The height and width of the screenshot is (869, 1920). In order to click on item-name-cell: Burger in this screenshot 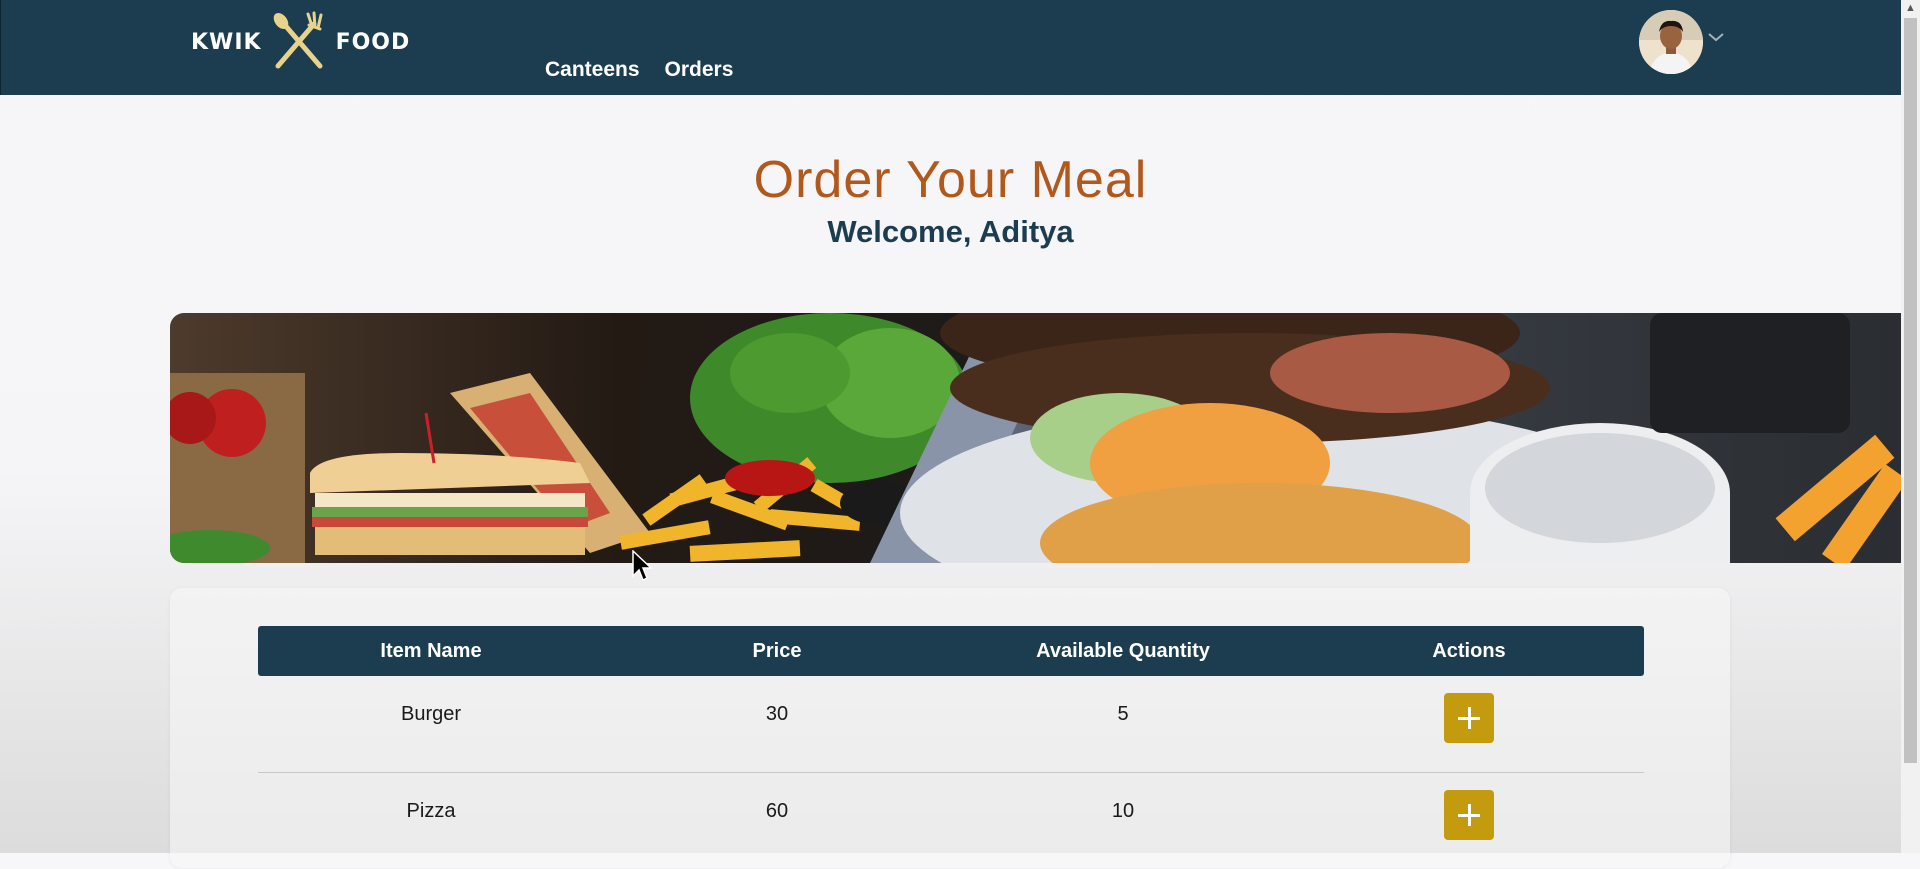, I will do `click(431, 714)`.